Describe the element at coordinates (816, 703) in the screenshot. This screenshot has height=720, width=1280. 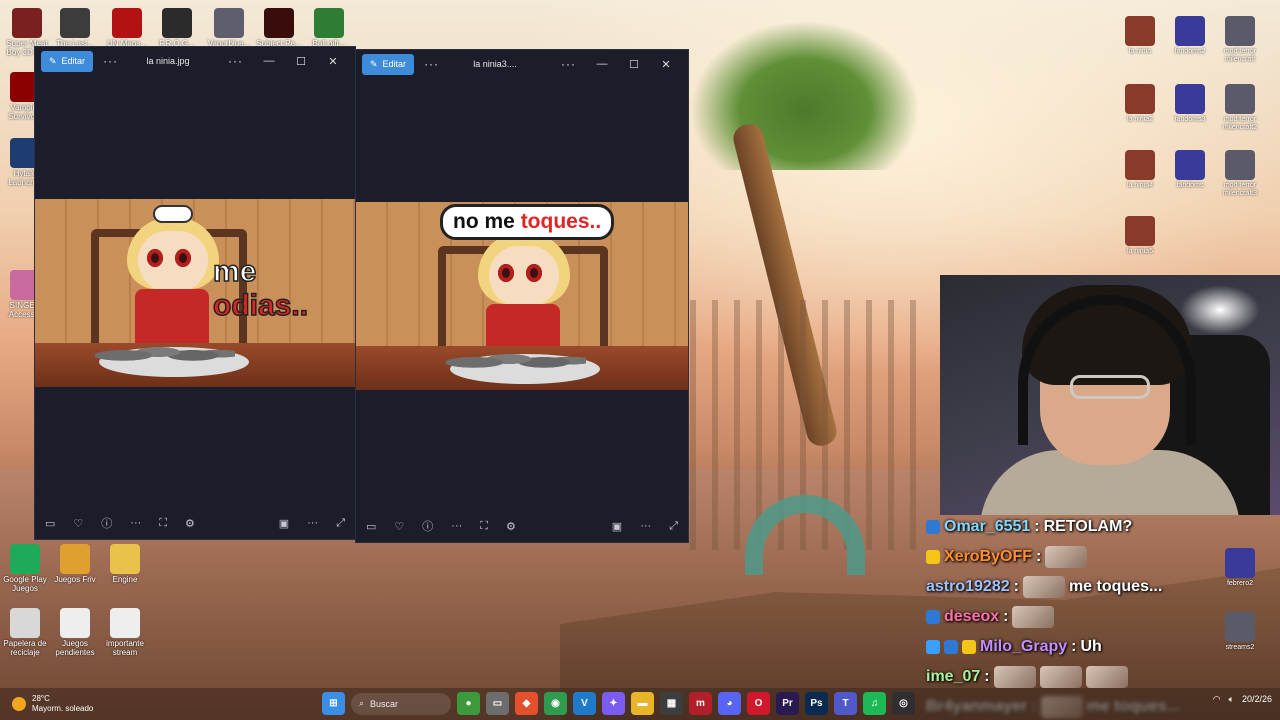
I see `photoshop-icon: Ps` at that location.